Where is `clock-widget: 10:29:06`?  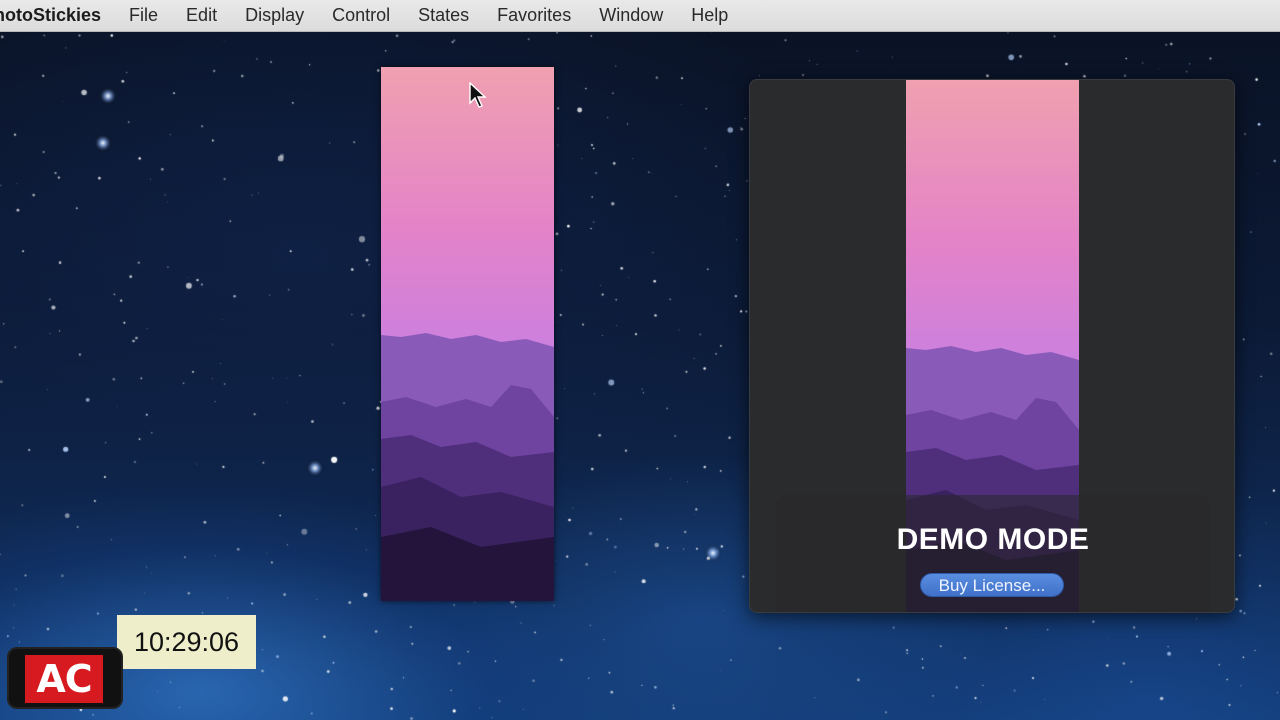
clock-widget: 10:29:06 is located at coordinates (186, 642).